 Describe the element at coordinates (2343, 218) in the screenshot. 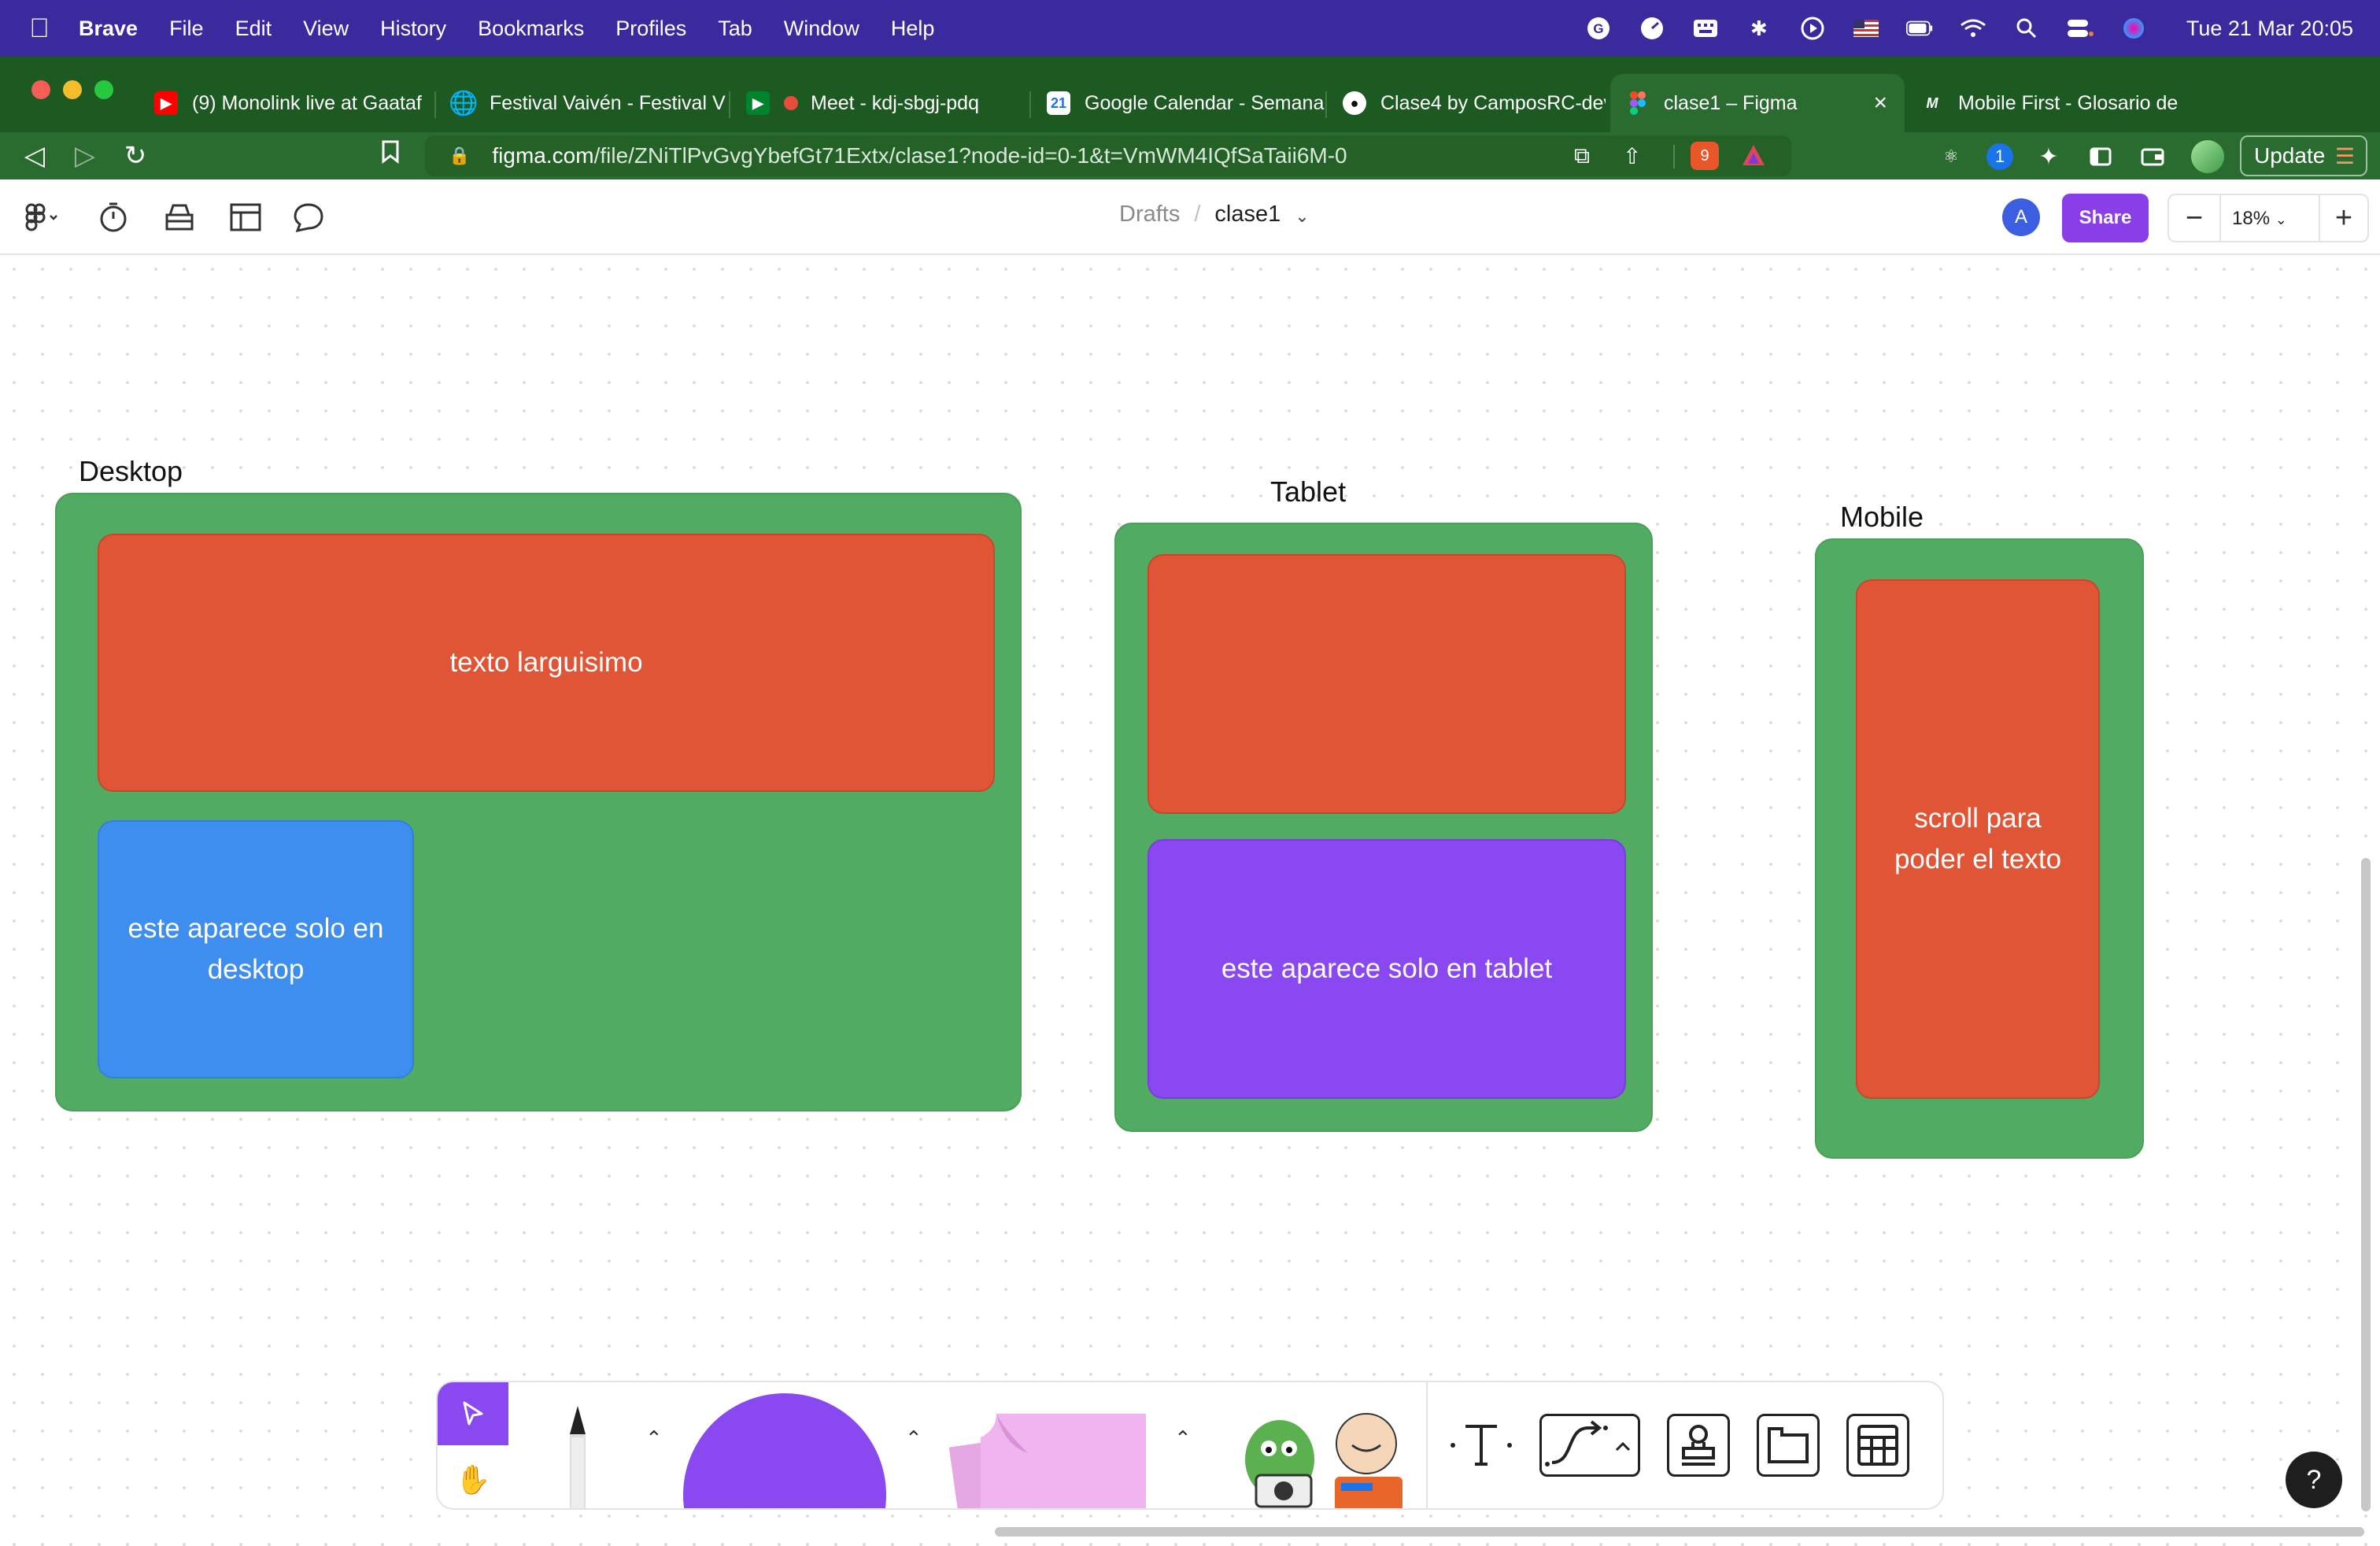

I see `zoom-in-button: +` at that location.